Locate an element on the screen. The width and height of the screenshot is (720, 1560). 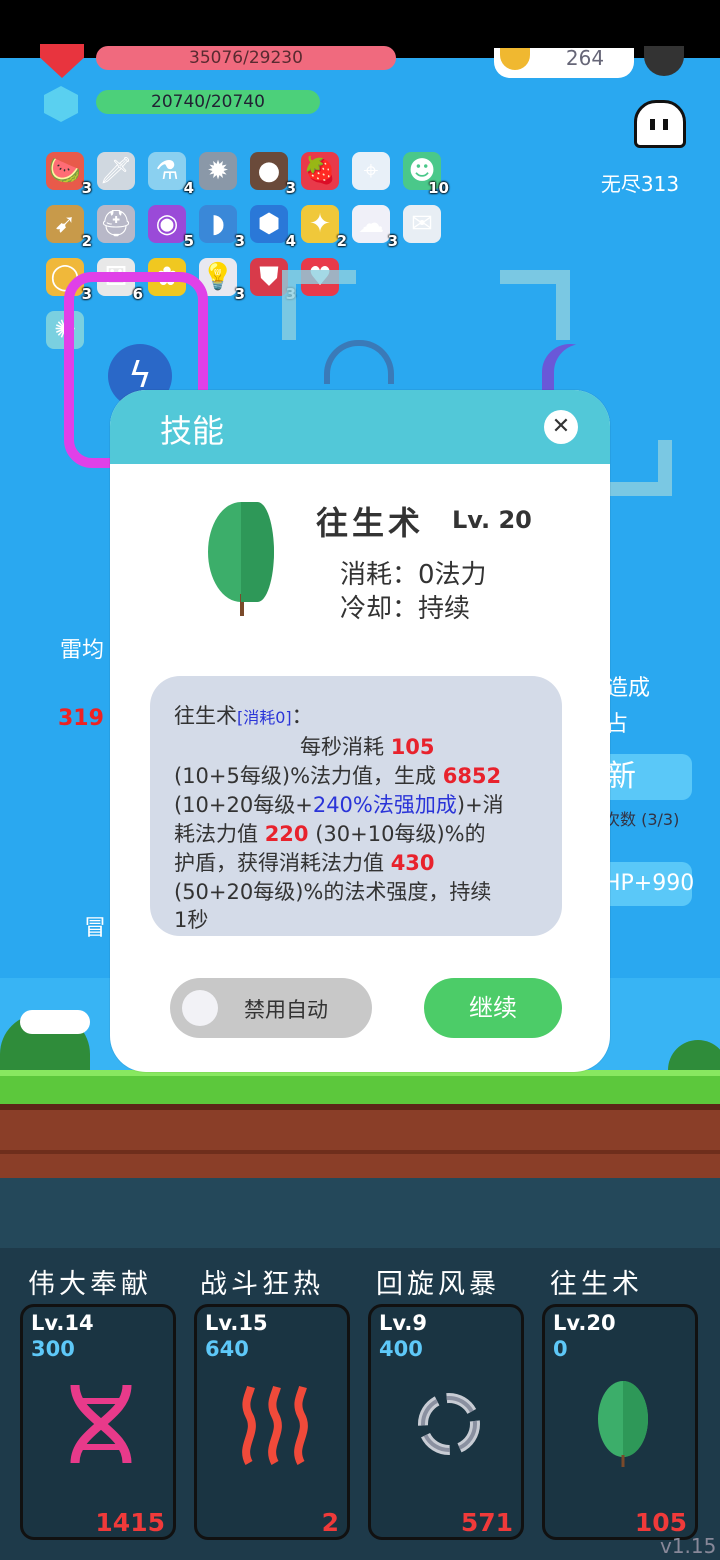
skill-cost: 消耗：0法力 is located at coordinates (413, 575).